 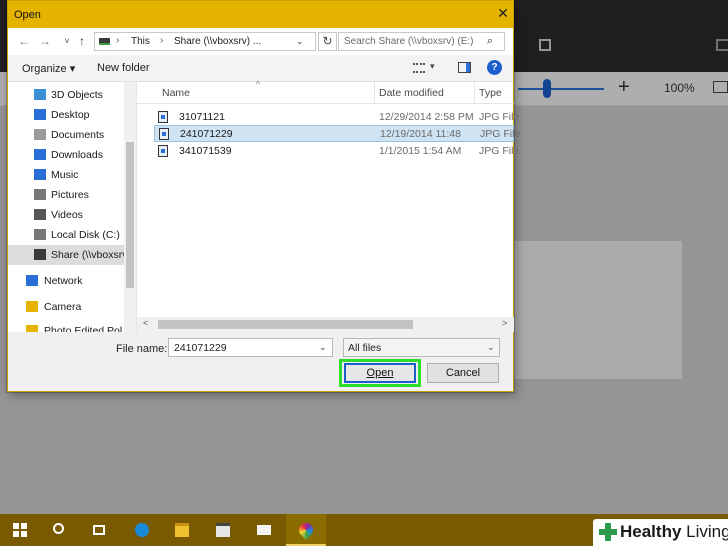 I want to click on nav-pane-item: 3D Objects, so click(x=66, y=95).